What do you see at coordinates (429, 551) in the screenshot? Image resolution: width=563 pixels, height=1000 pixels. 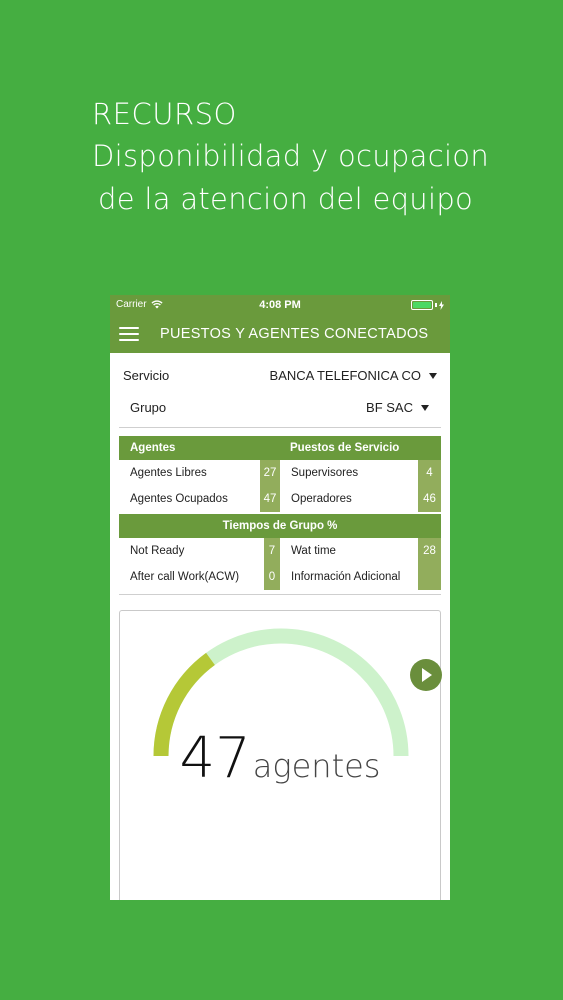 I see `wat-time-value: 28` at bounding box center [429, 551].